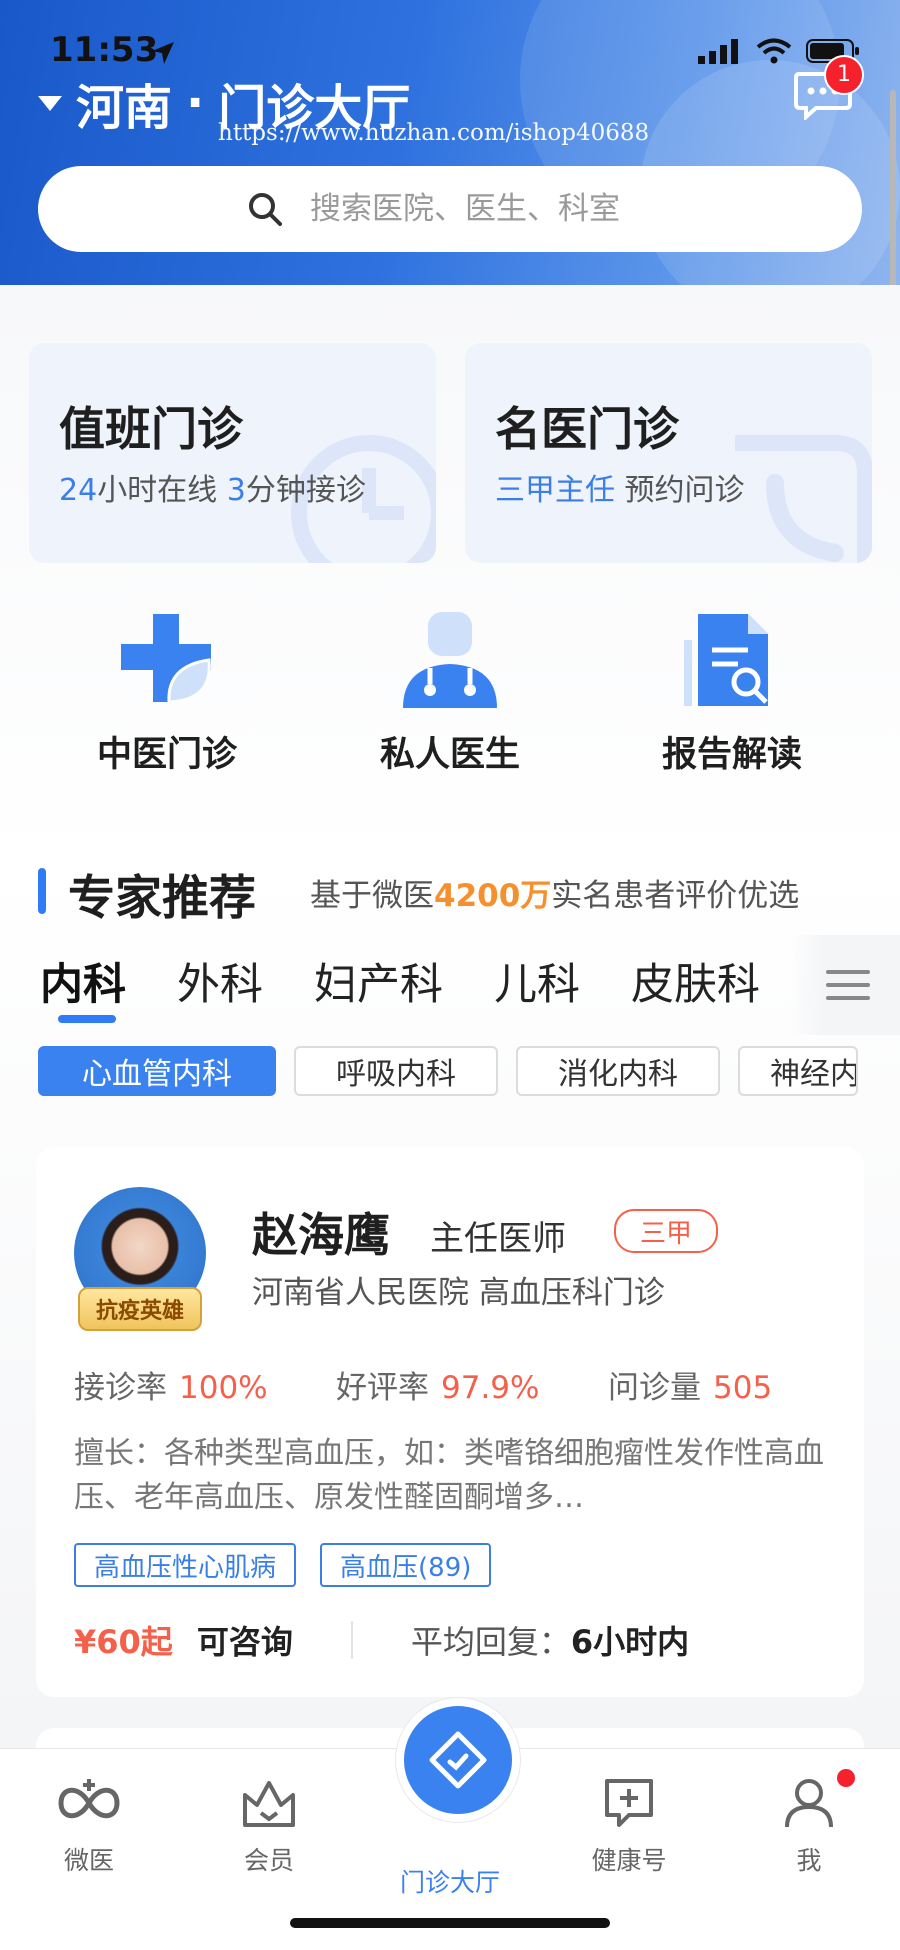  Describe the element at coordinates (166, 755) in the screenshot. I see `grid-label: 中医门诊` at that location.